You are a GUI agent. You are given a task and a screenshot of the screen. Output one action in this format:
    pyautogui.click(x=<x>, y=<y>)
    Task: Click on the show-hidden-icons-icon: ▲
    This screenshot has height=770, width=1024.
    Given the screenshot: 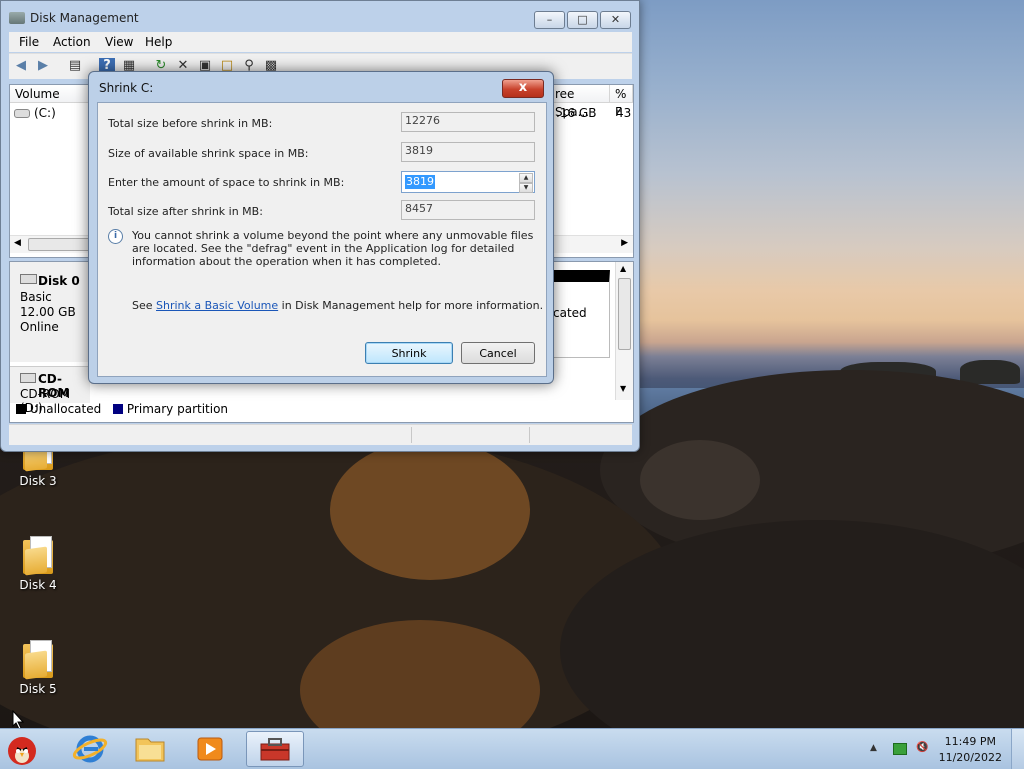 What is the action you would take?
    pyautogui.click(x=873, y=748)
    